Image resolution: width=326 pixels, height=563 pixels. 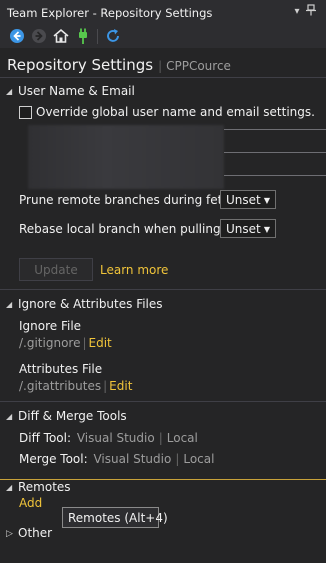 I want to click on merge-local-option: Local, so click(x=198, y=459).